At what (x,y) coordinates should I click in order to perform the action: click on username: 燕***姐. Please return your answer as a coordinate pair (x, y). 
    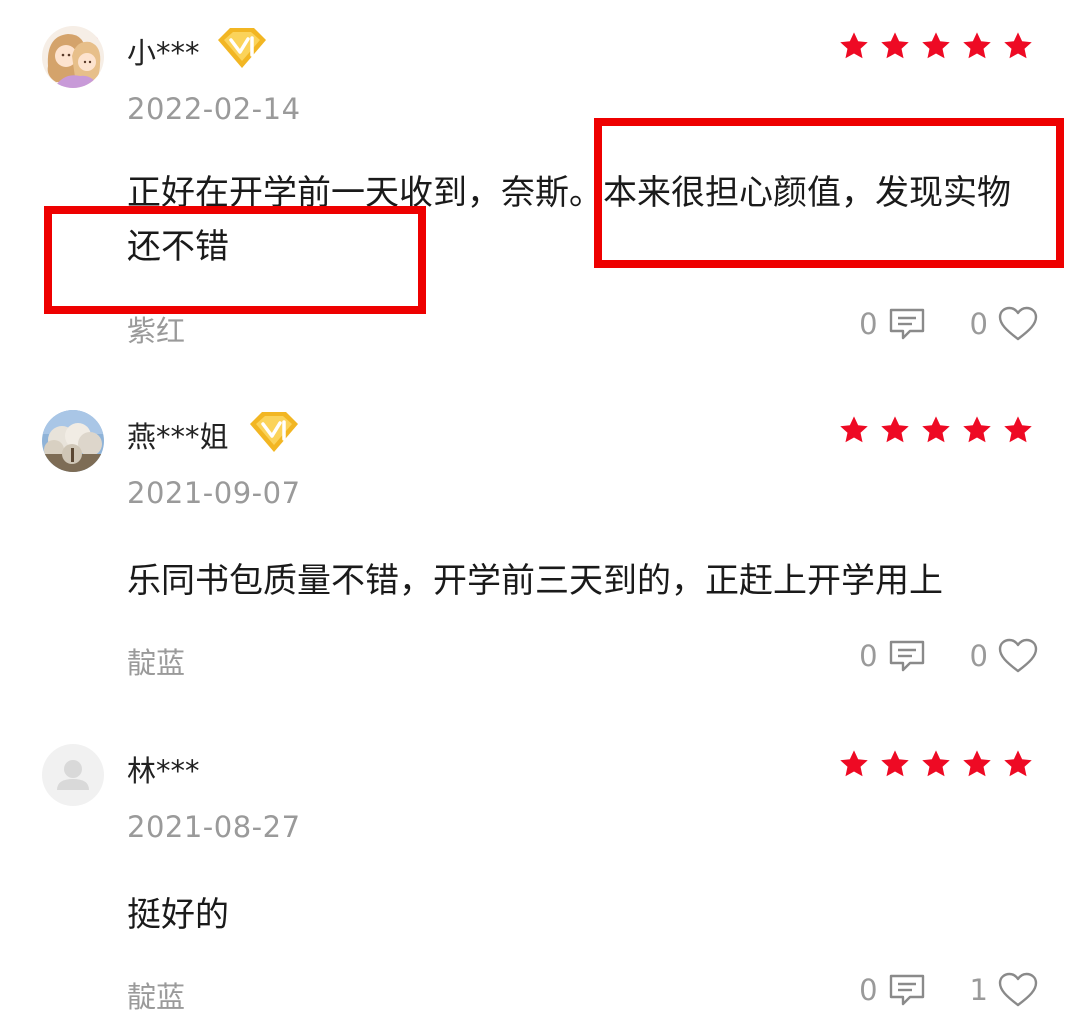
    Looking at the image, I should click on (178, 437).